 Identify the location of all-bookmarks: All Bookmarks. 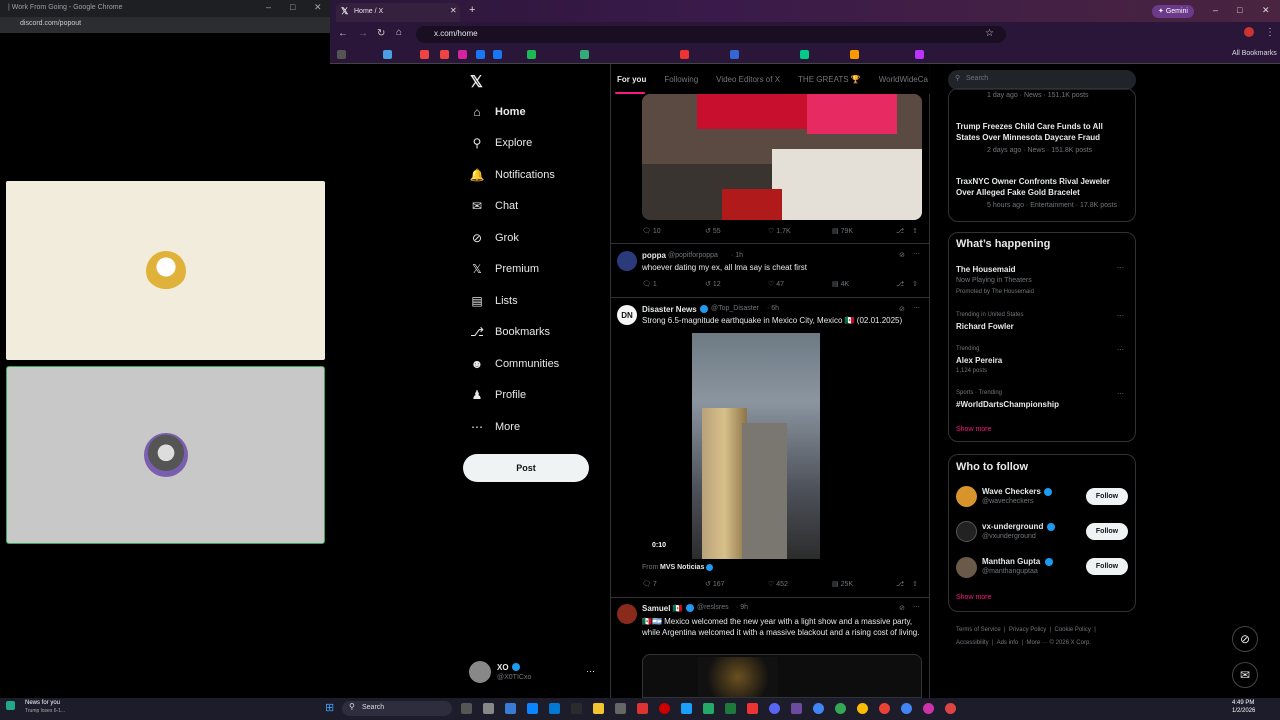
(1254, 53).